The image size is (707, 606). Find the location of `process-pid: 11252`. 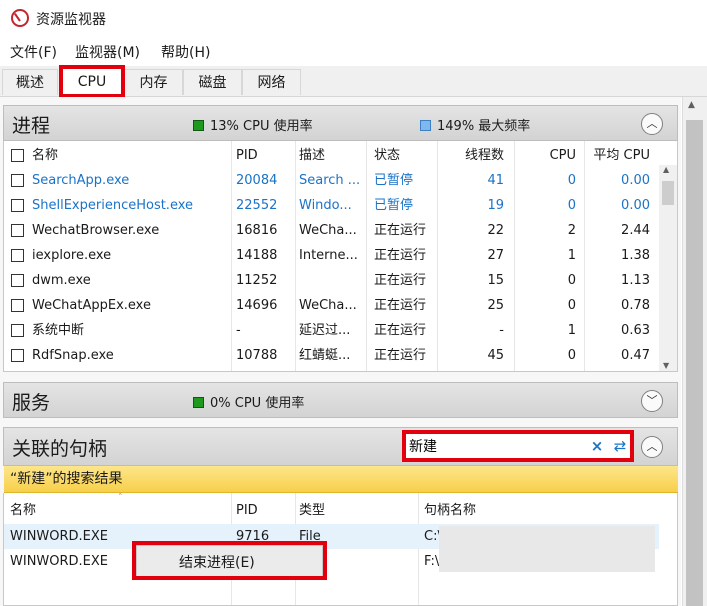

process-pid: 11252 is located at coordinates (257, 280).